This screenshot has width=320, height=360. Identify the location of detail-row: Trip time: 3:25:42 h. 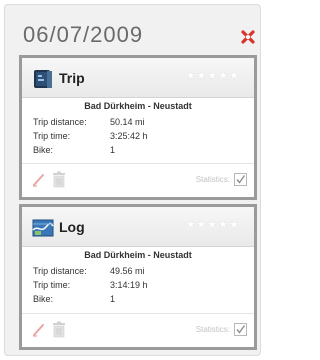
(90, 136).